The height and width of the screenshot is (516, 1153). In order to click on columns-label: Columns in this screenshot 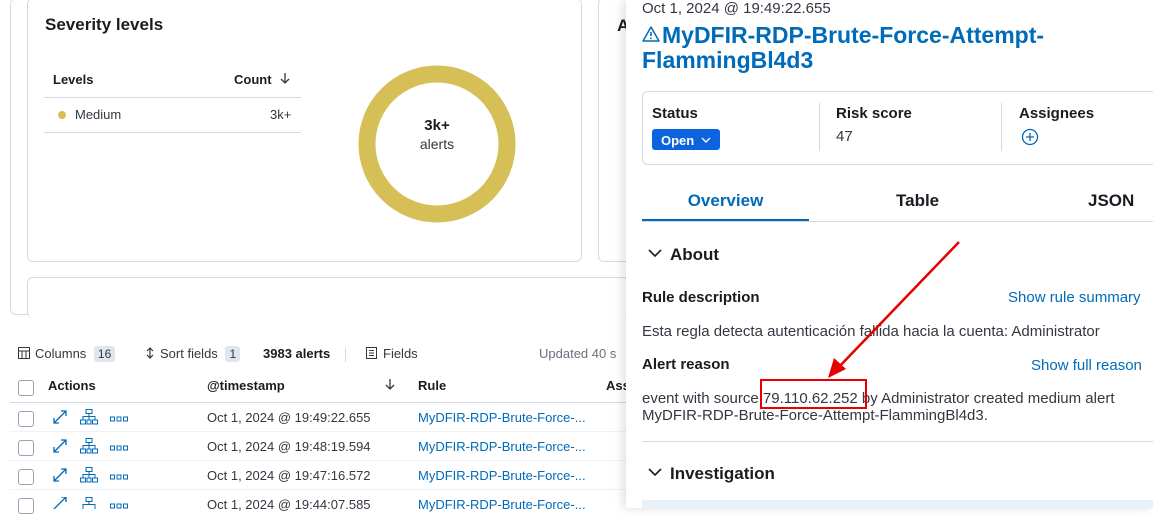, I will do `click(61, 353)`.